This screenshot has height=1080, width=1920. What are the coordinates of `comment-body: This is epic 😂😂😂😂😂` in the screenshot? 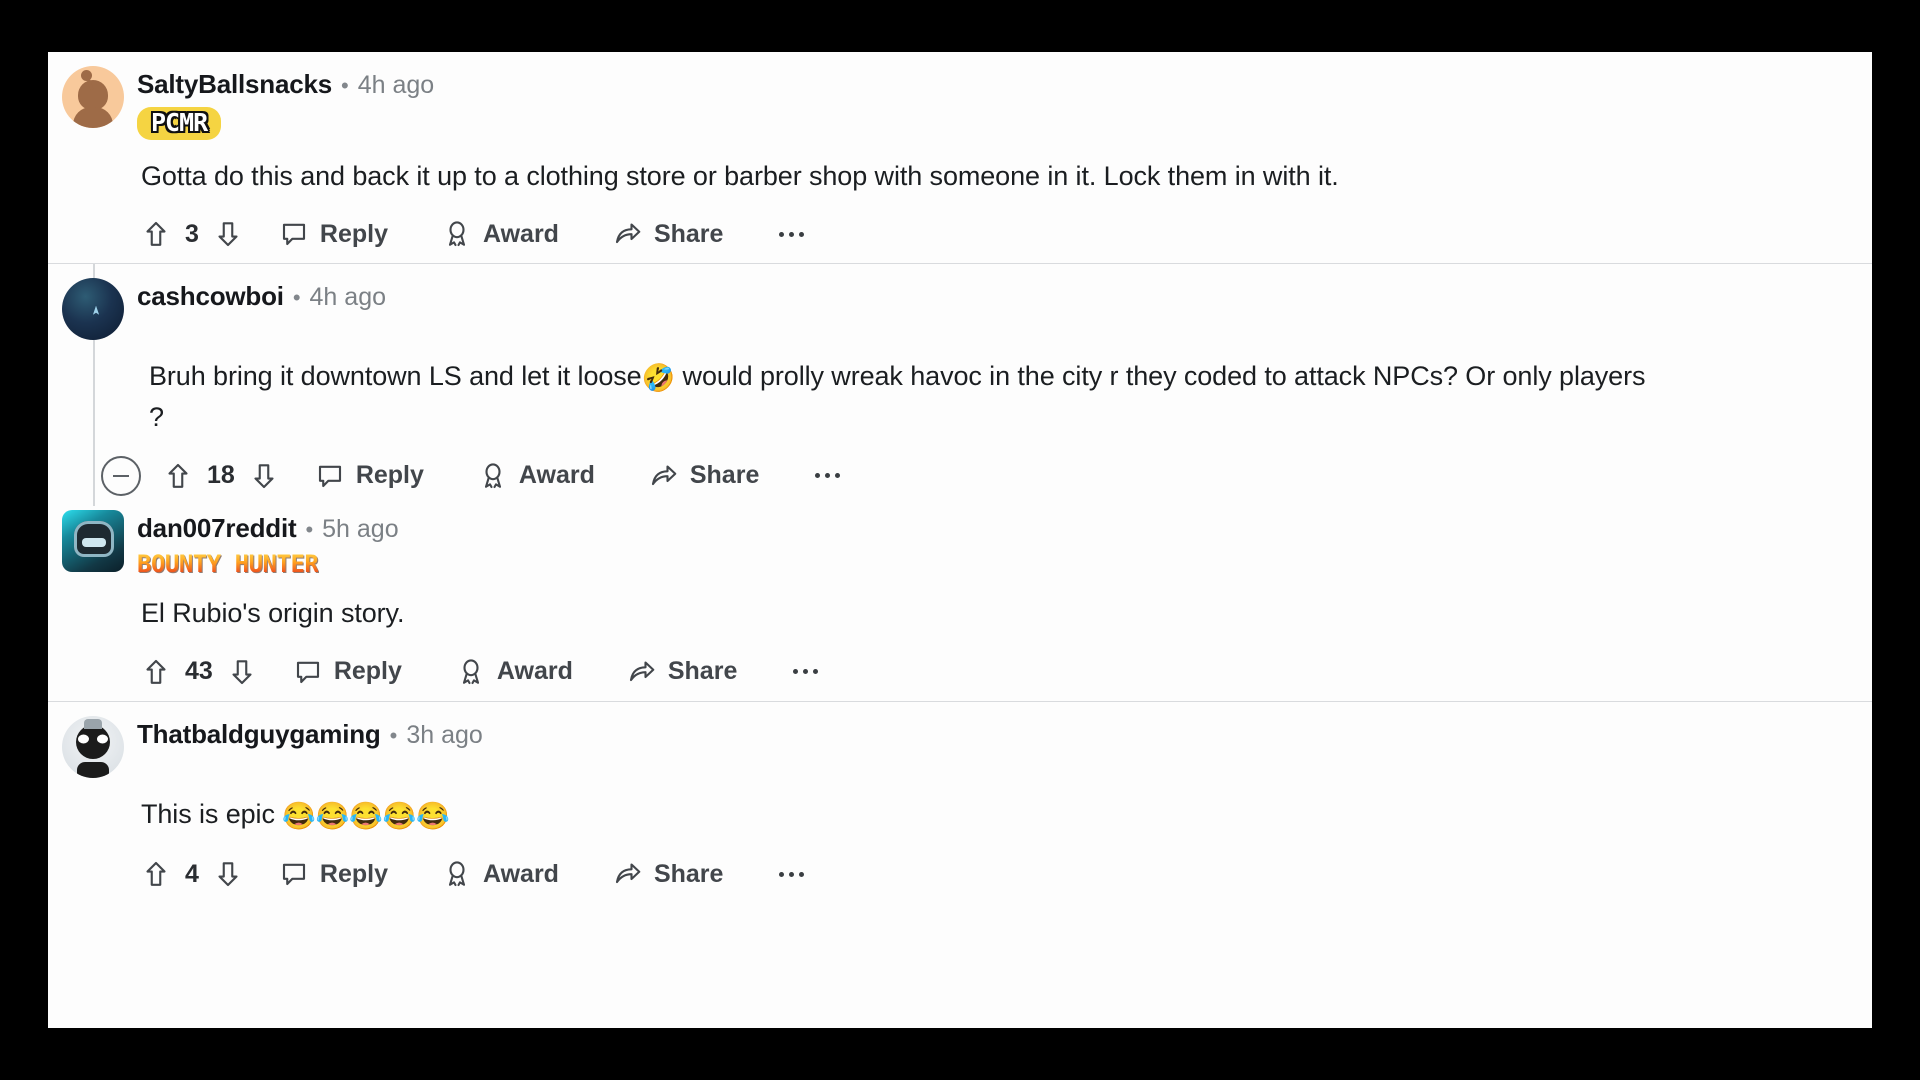 It's located at (853, 815).